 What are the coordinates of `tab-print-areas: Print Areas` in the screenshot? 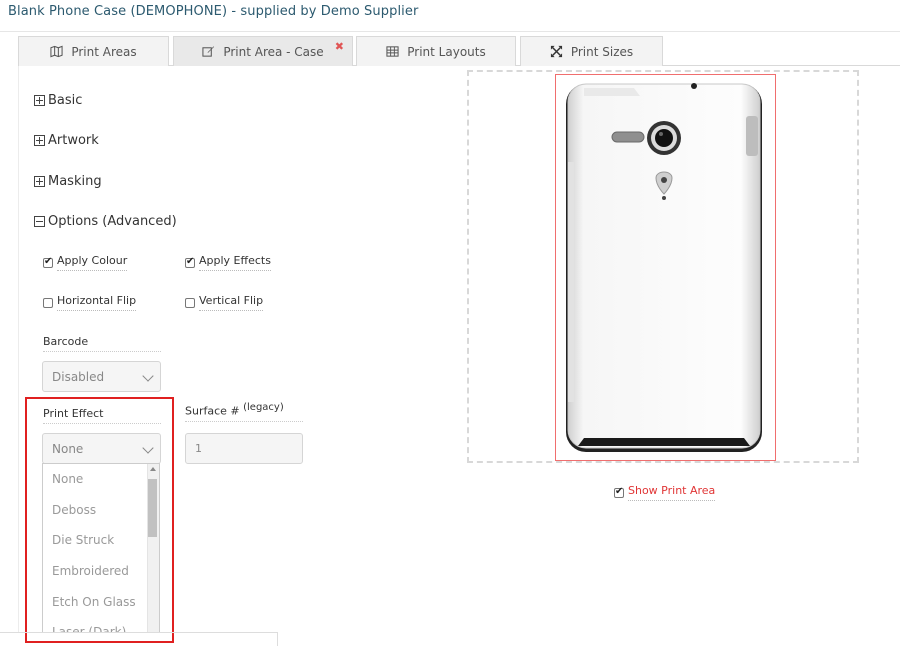 It's located at (93, 51).